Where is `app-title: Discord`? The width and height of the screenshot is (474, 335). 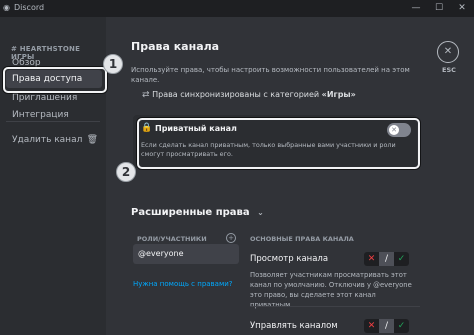 app-title: Discord is located at coordinates (29, 7).